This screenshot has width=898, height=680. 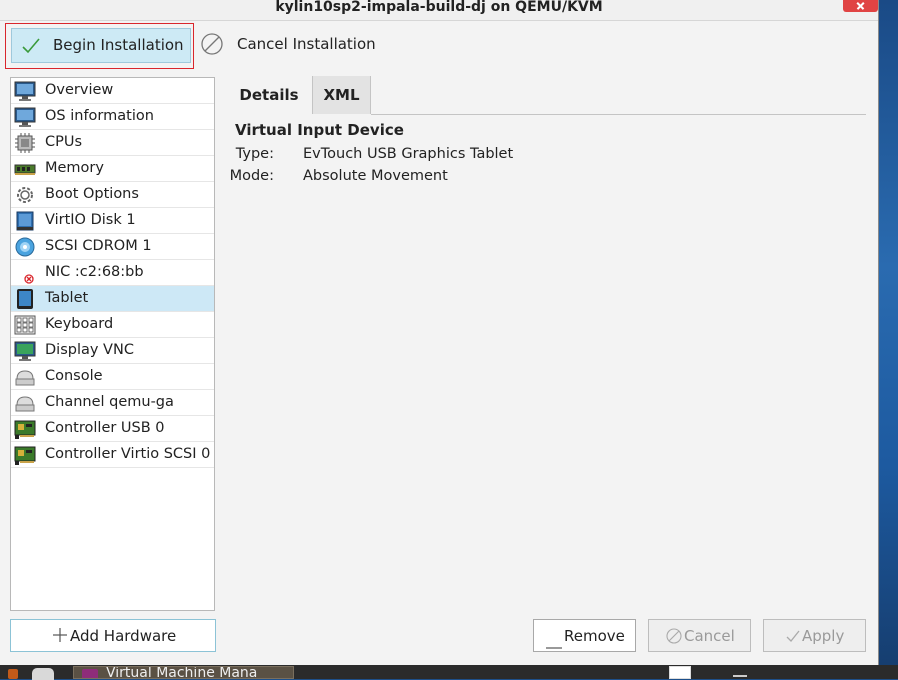 What do you see at coordinates (860, 6) in the screenshot?
I see `close-button` at bounding box center [860, 6].